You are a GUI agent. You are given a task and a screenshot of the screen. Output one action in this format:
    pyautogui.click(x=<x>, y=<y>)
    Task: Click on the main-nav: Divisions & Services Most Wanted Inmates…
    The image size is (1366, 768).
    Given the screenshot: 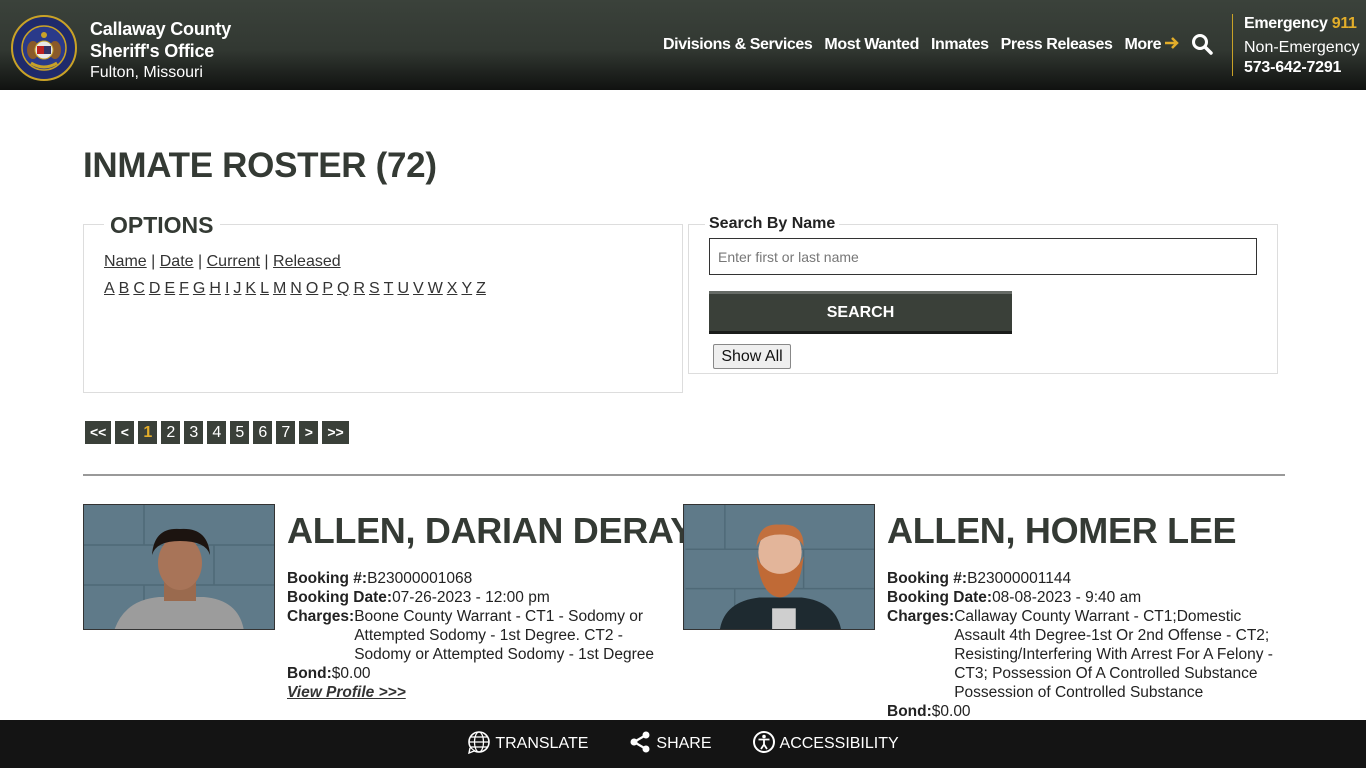 What is the action you would take?
    pyautogui.click(x=927, y=44)
    